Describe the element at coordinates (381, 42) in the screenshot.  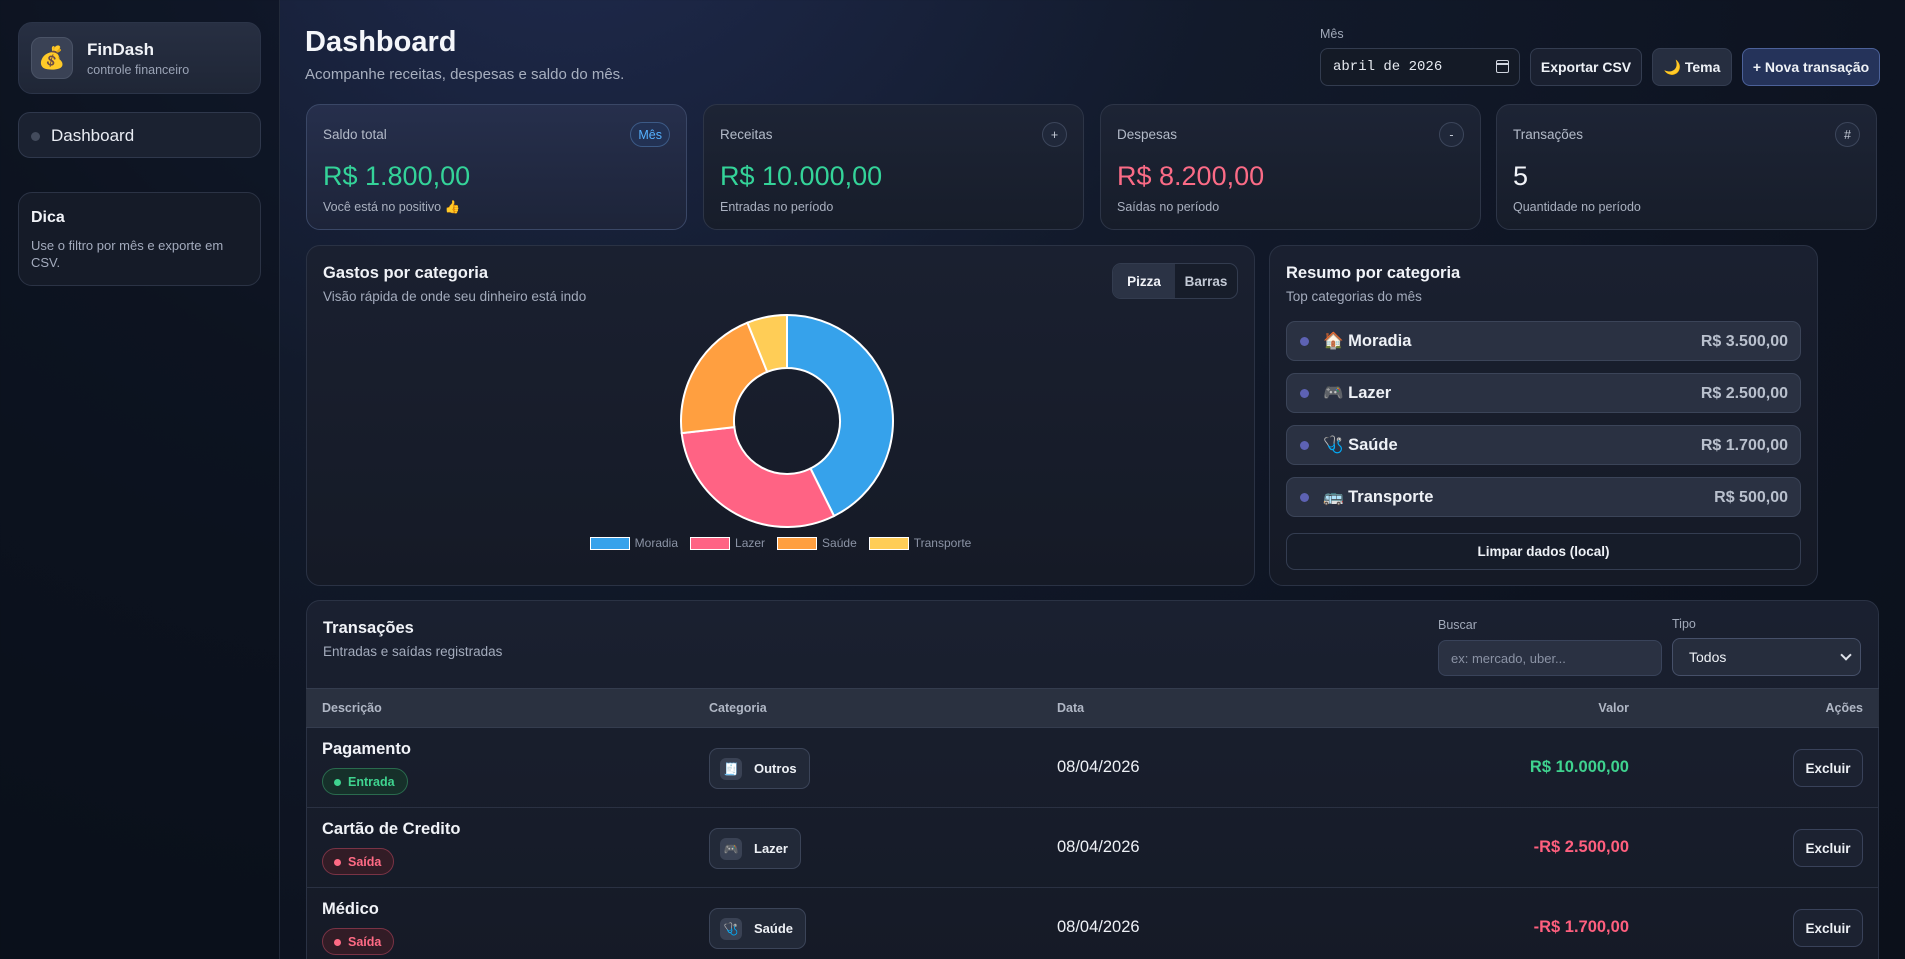
I see `page-title: Dashboard` at that location.